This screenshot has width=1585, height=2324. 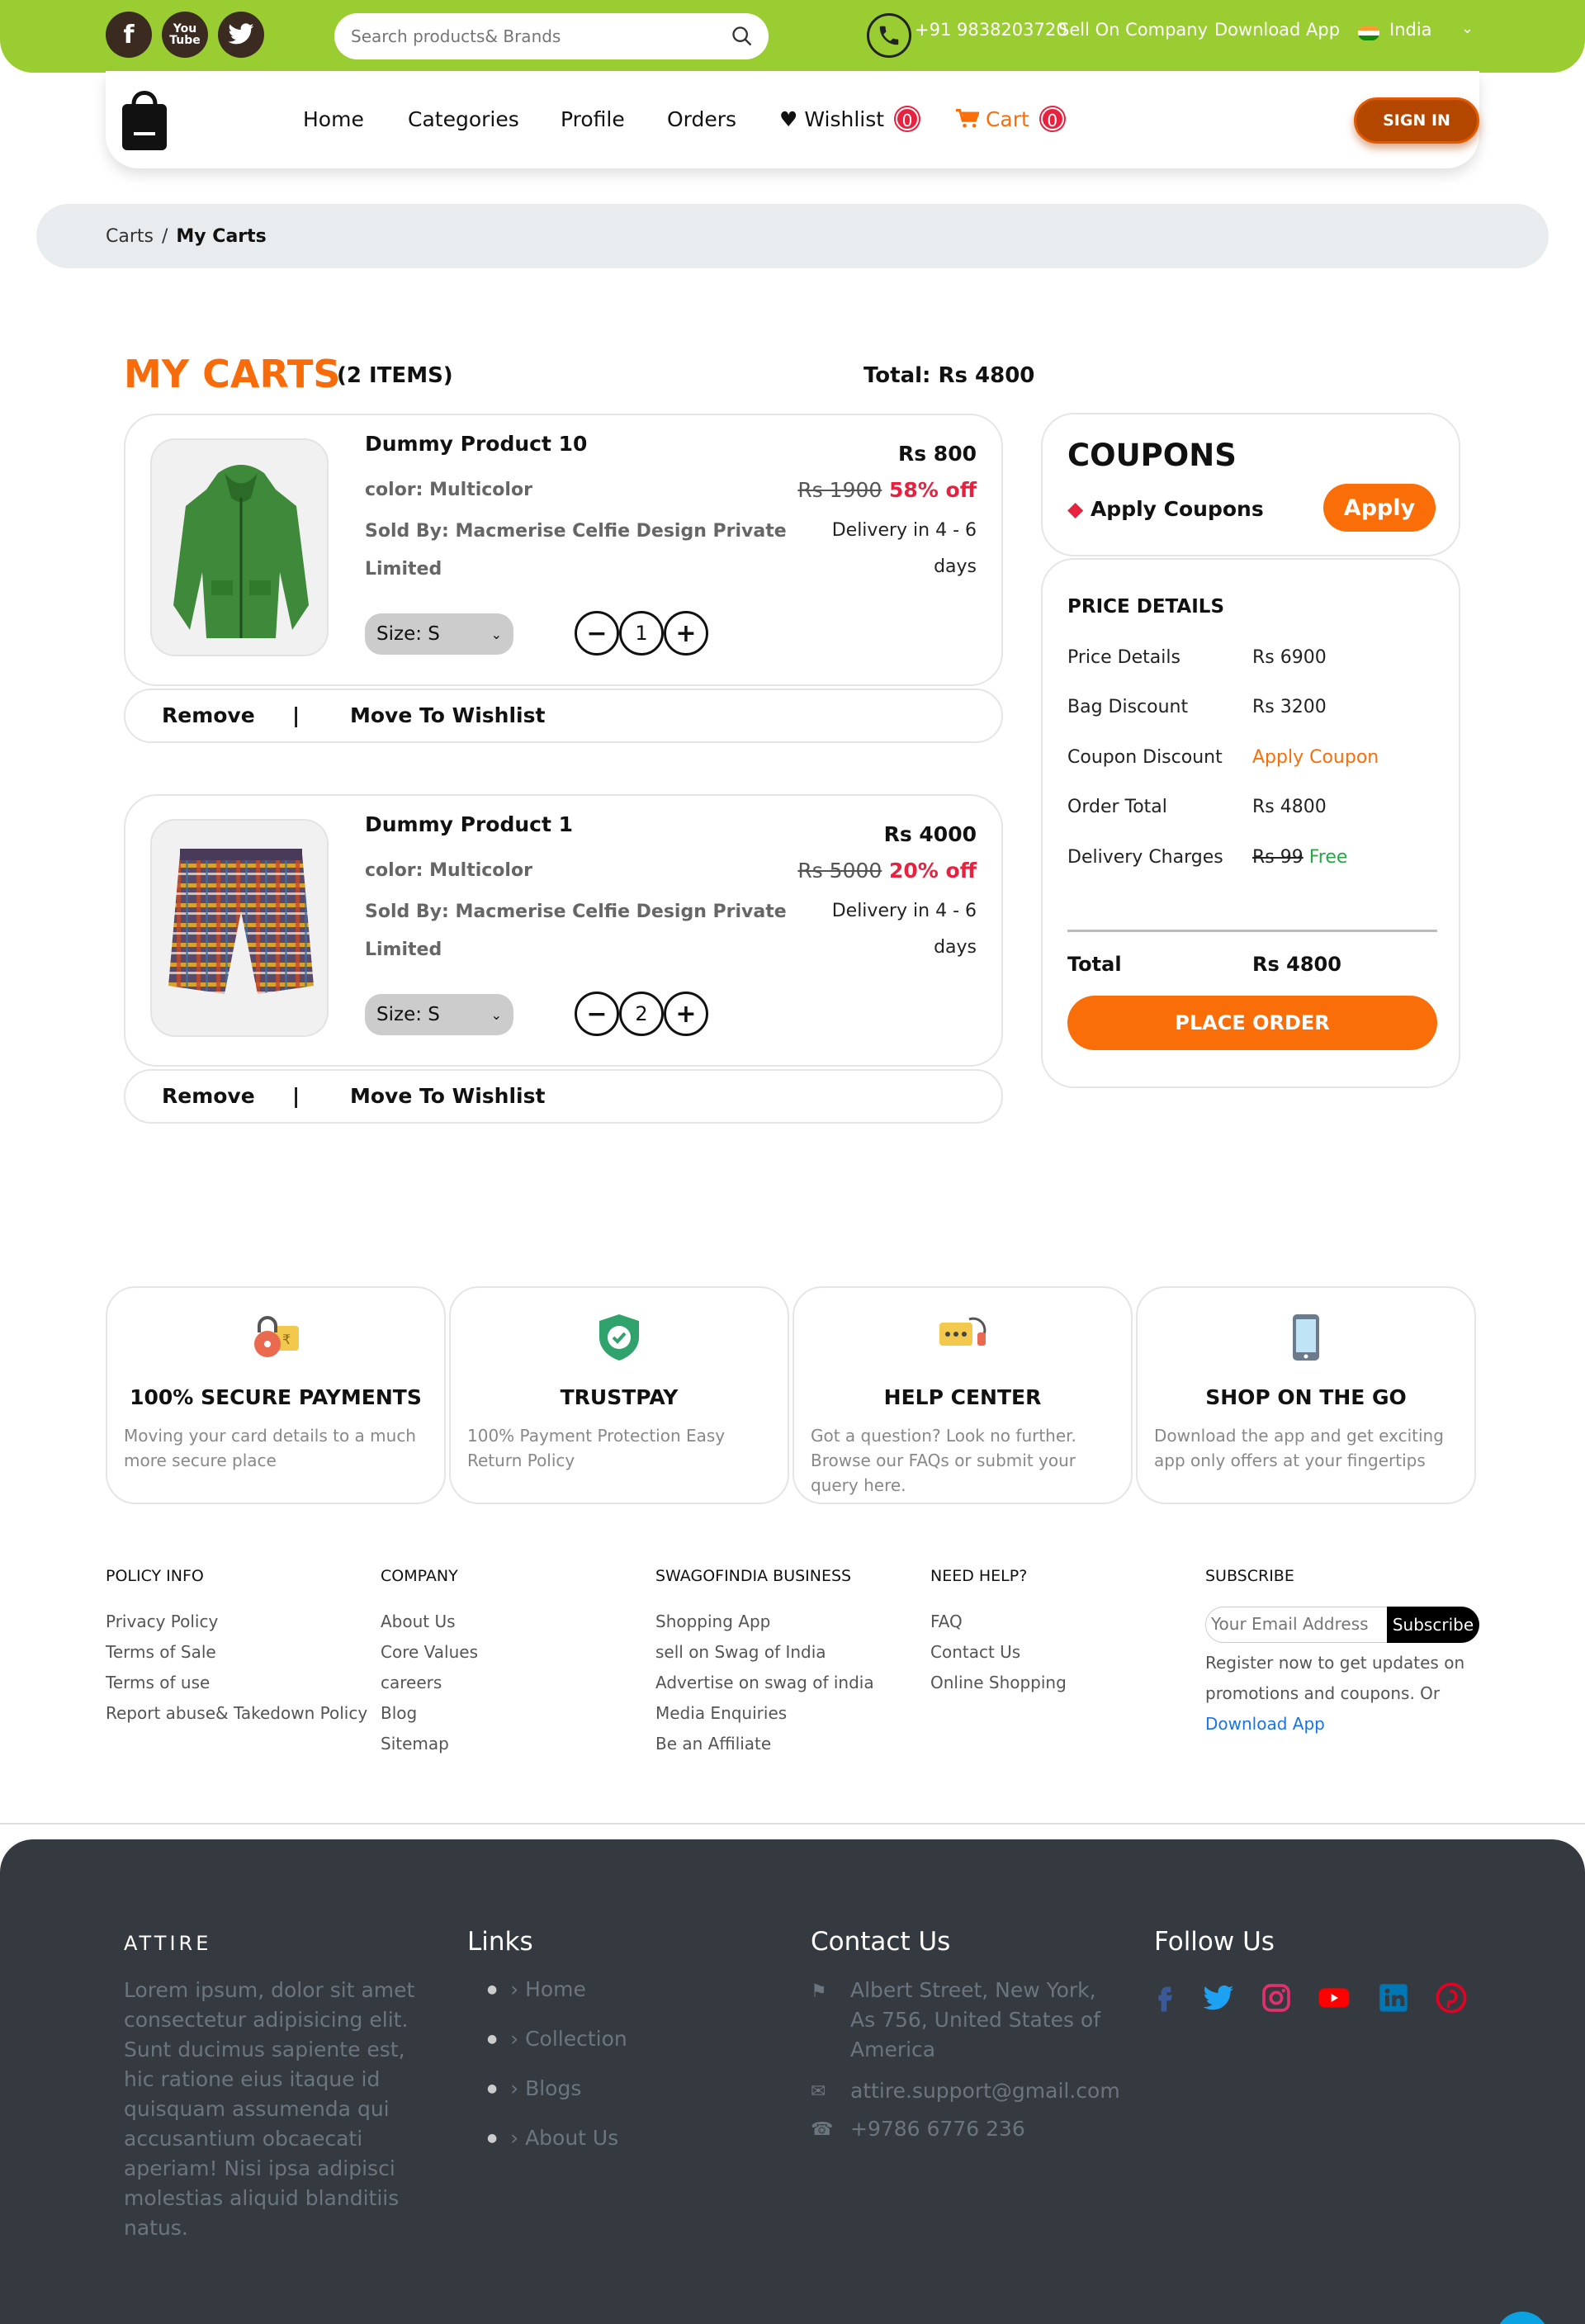 I want to click on footer-nav-blogs: Blogs, so click(x=553, y=2088).